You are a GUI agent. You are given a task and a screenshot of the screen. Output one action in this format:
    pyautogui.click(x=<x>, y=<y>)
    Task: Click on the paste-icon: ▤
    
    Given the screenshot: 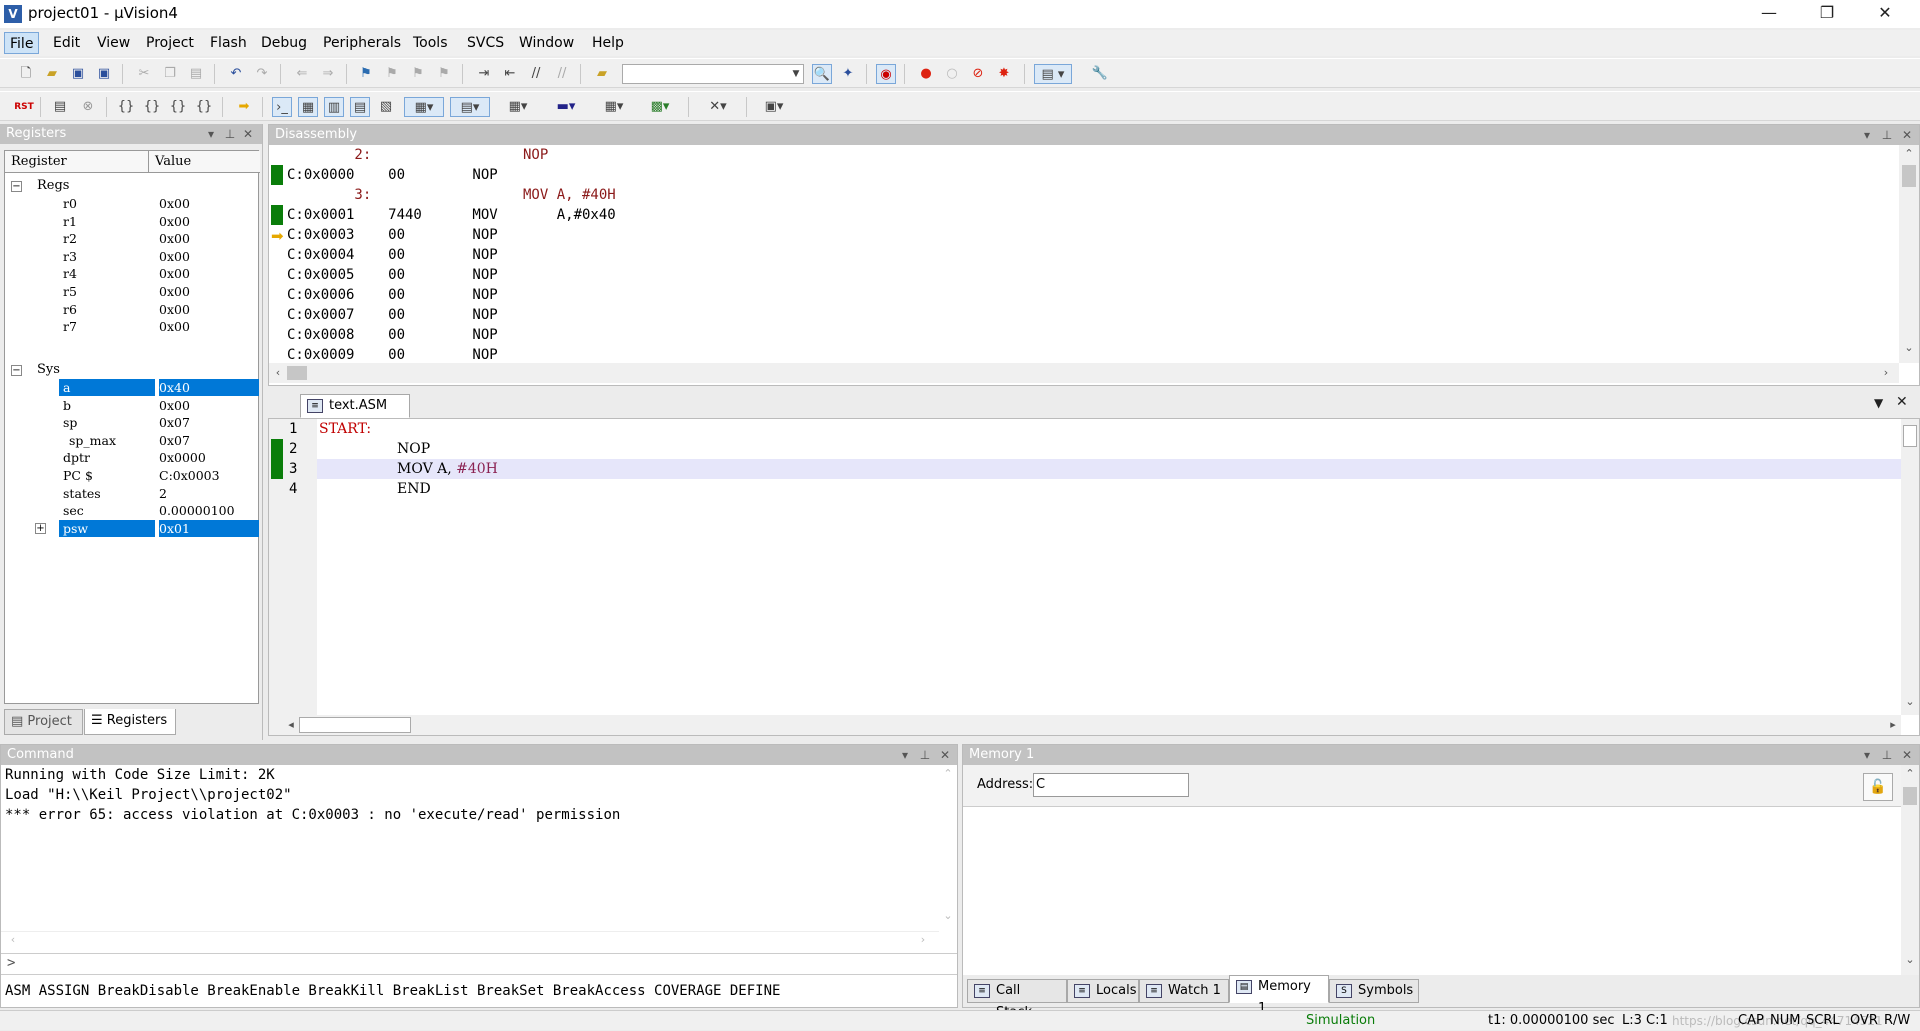 What is the action you would take?
    pyautogui.click(x=196, y=74)
    